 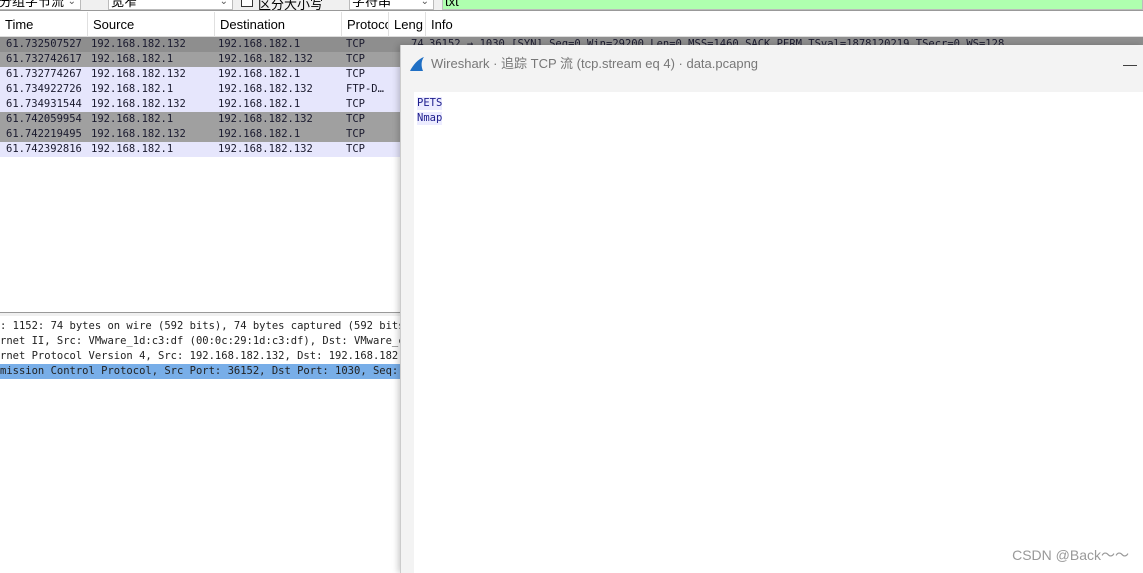 I want to click on case-sensitive-checkbox, so click(x=247, y=3).